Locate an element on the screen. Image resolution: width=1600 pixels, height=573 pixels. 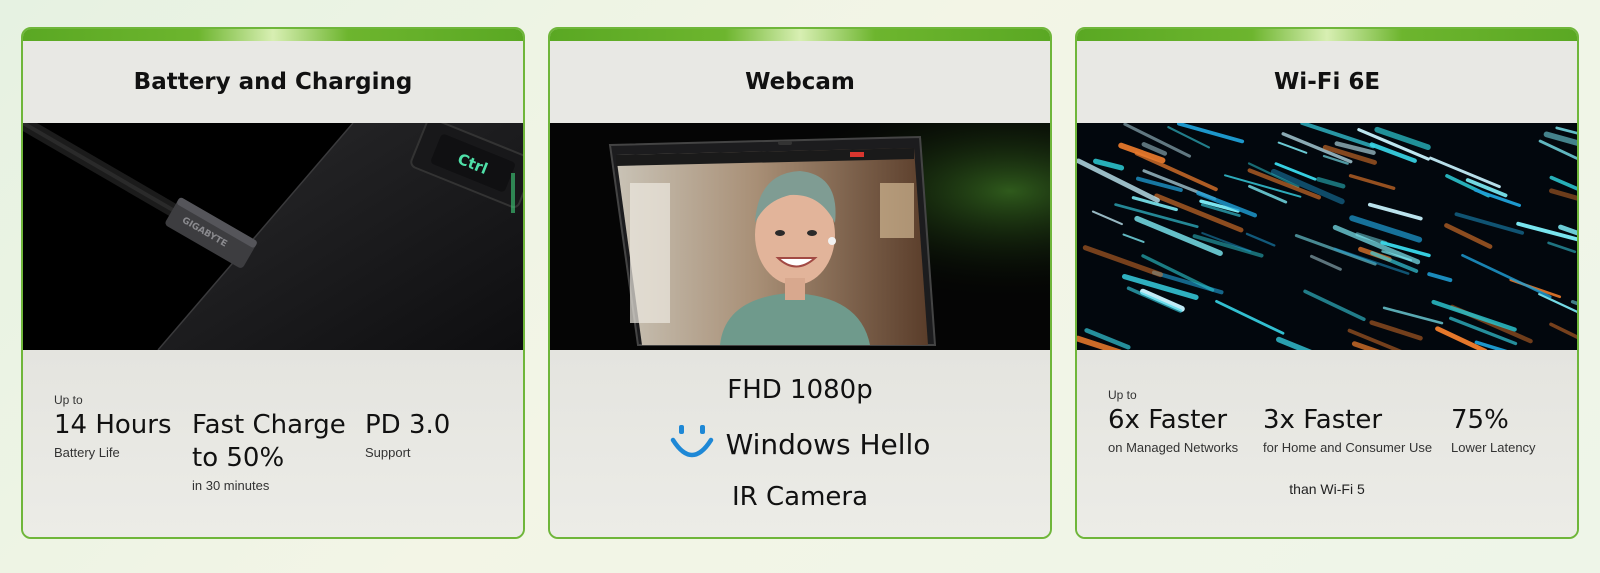
comparison-footnote: than Wi-Fi 5 is located at coordinates (1327, 489).